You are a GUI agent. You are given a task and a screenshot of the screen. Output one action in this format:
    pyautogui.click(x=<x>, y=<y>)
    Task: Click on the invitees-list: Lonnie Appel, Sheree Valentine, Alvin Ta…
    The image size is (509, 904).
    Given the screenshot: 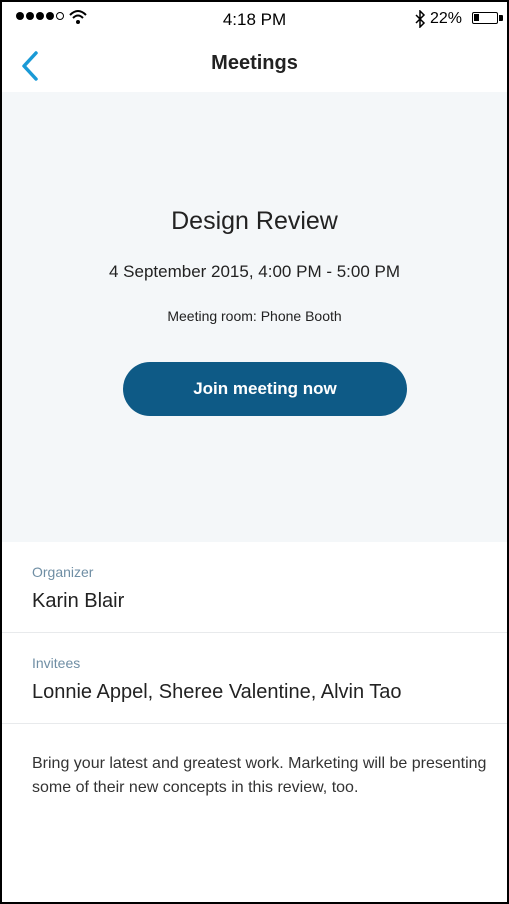 What is the action you would take?
    pyautogui.click(x=217, y=692)
    